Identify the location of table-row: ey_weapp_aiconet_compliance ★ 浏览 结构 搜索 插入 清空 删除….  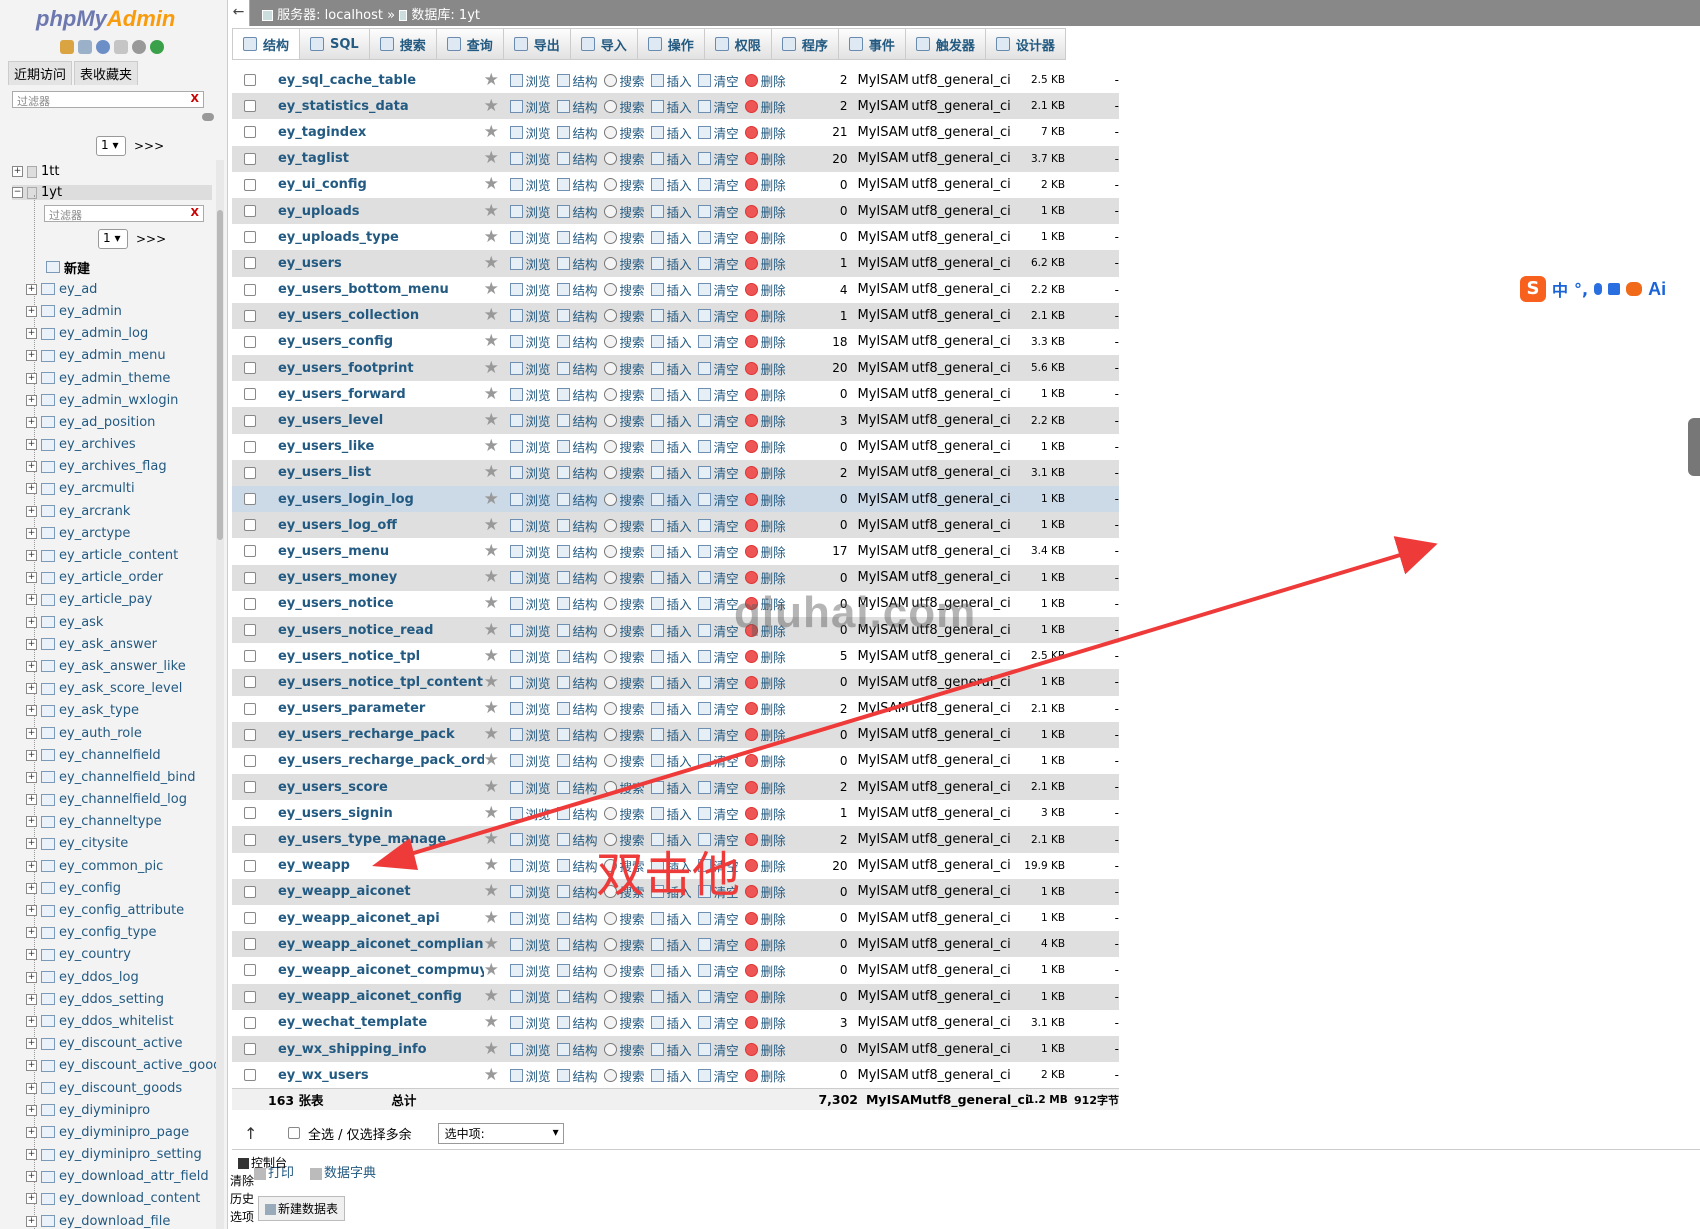
(675, 944).